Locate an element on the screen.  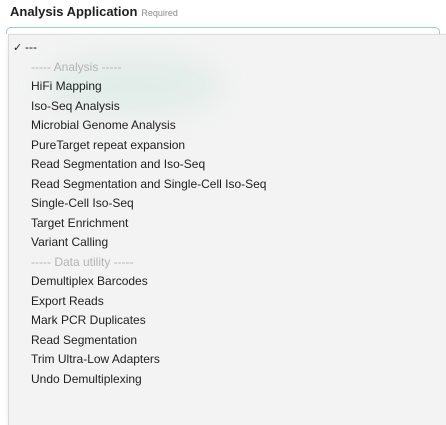
option-microbial-genome-analysis: Microbial Genome Analysis is located at coordinates (227, 126).